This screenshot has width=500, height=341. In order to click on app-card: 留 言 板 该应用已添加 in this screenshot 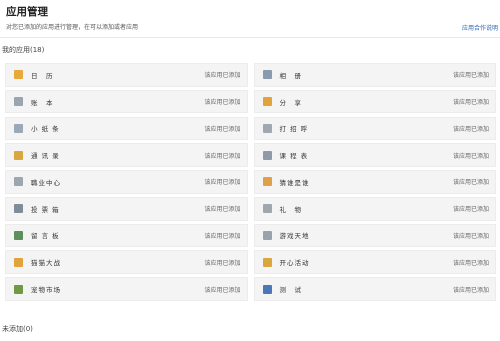, I will do `click(126, 235)`.